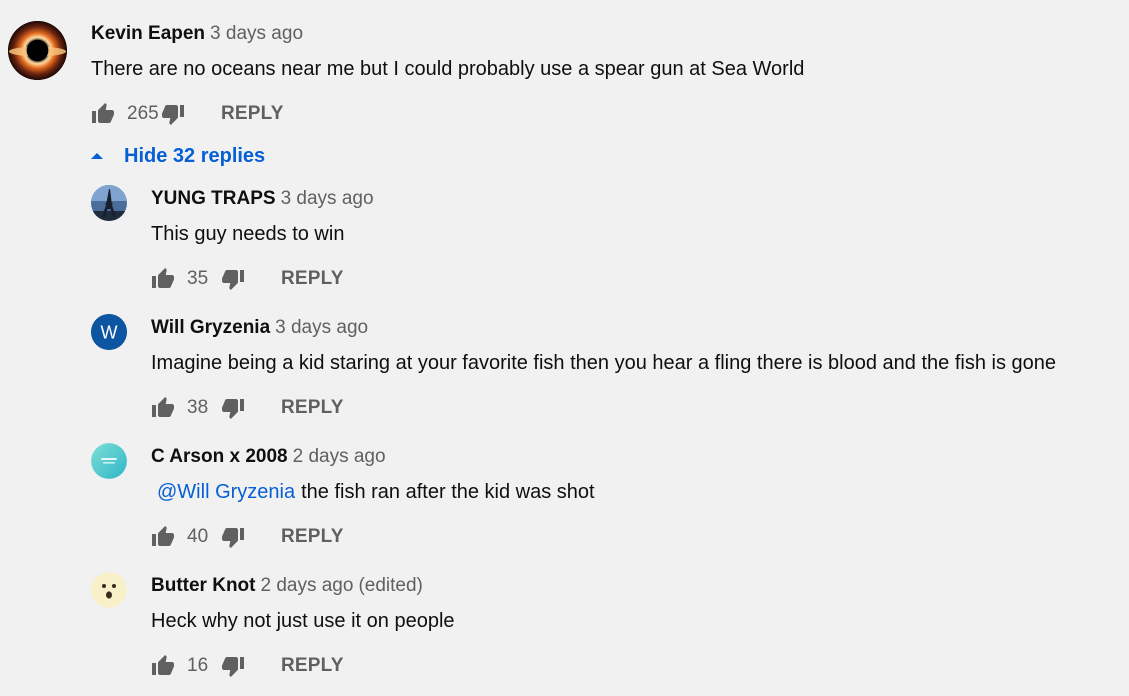 The width and height of the screenshot is (1129, 696). Describe the element at coordinates (256, 33) in the screenshot. I see `comment-timestamp: 3 days ago` at that location.